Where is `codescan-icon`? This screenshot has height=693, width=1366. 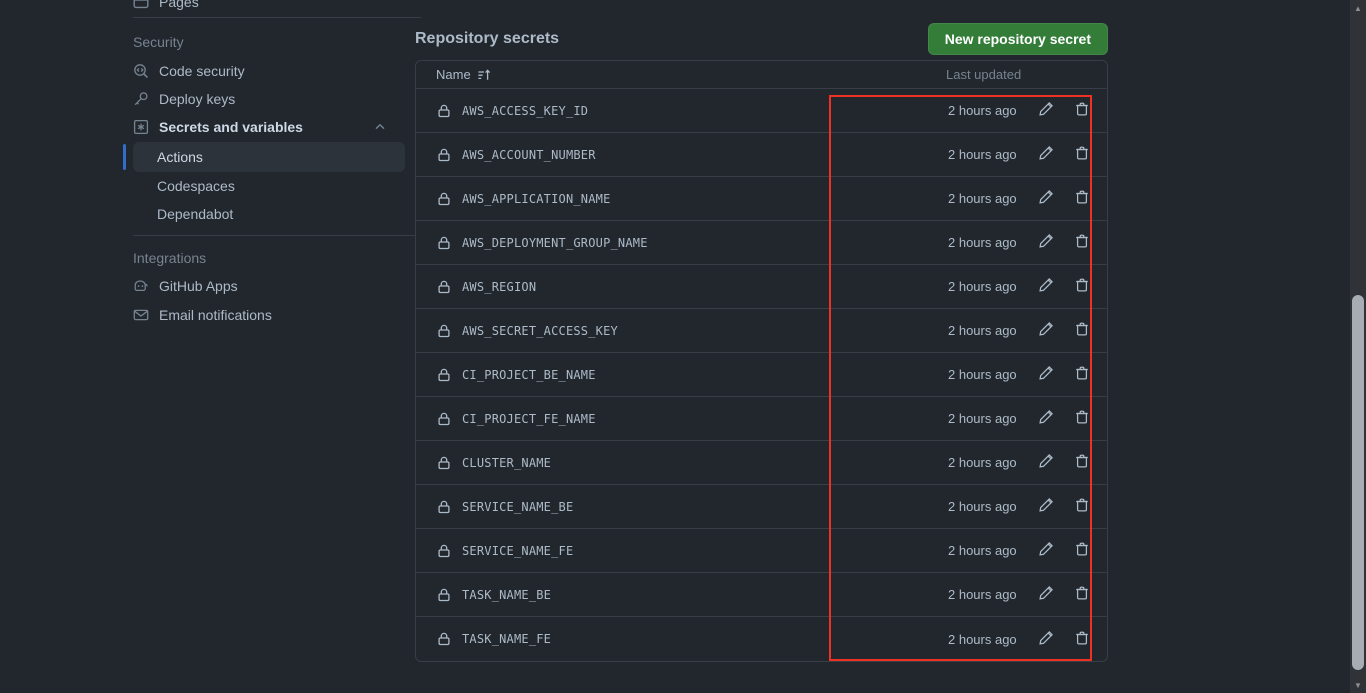
codescan-icon is located at coordinates (141, 71).